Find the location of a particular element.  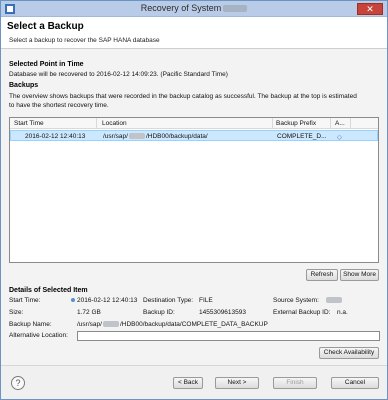

backups-description-line2: to have the shortest recovery time. is located at coordinates (59, 105).